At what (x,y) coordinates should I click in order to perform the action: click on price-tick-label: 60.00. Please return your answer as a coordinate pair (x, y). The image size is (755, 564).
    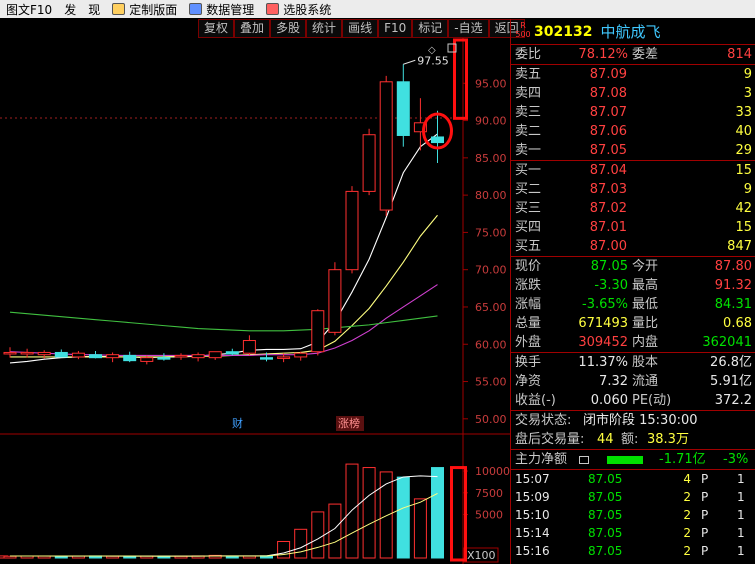
    Looking at the image, I should click on (491, 344).